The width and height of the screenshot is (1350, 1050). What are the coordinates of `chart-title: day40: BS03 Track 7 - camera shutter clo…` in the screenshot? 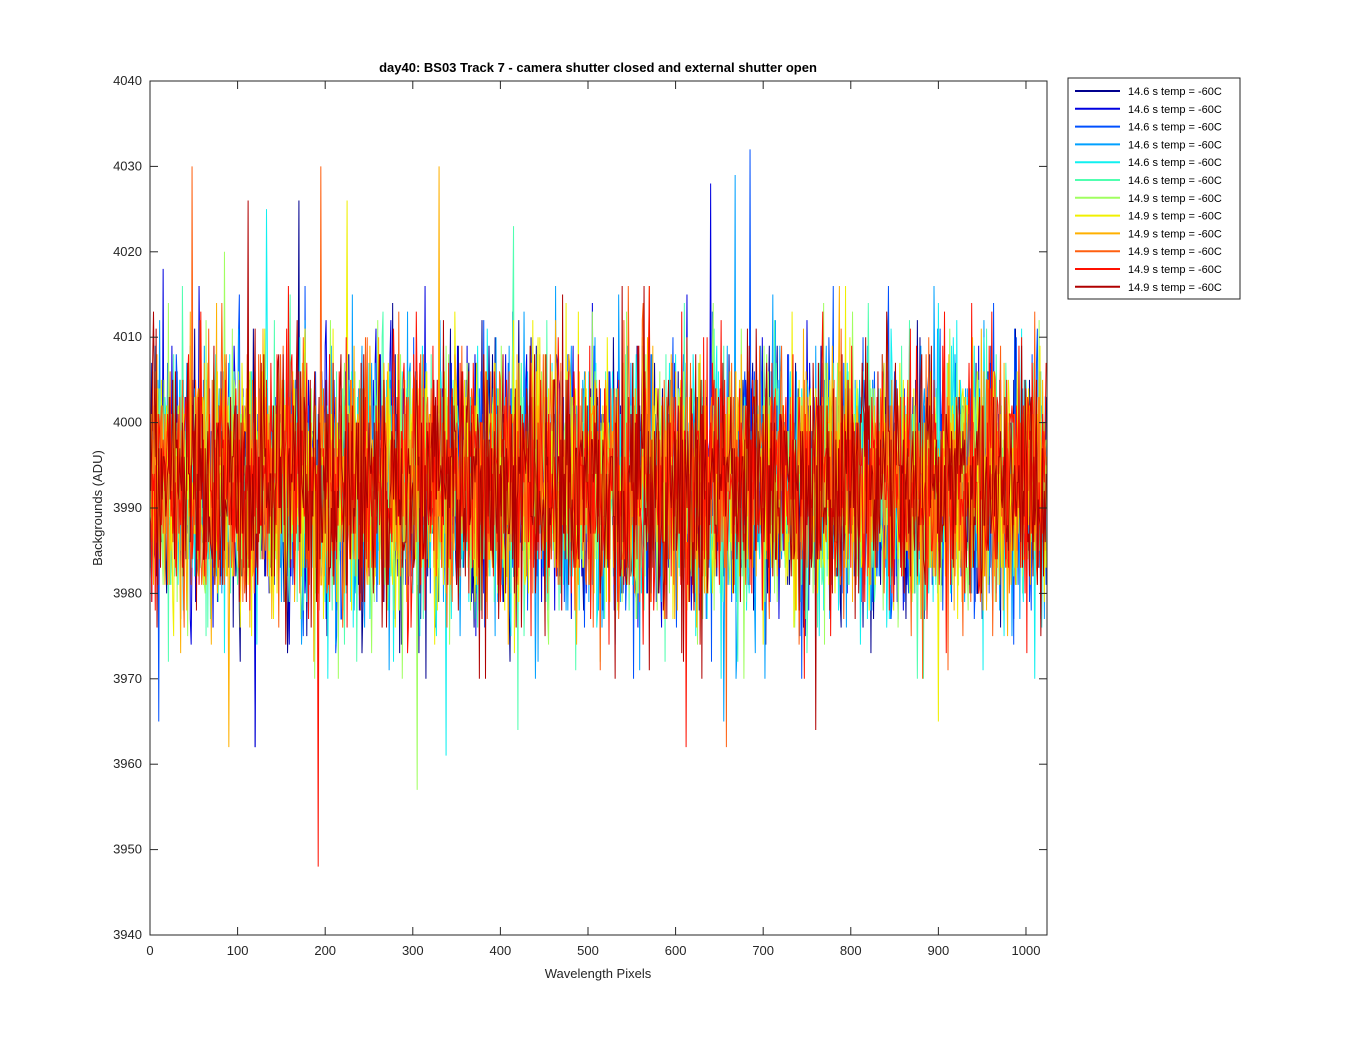 It's located at (598, 67).